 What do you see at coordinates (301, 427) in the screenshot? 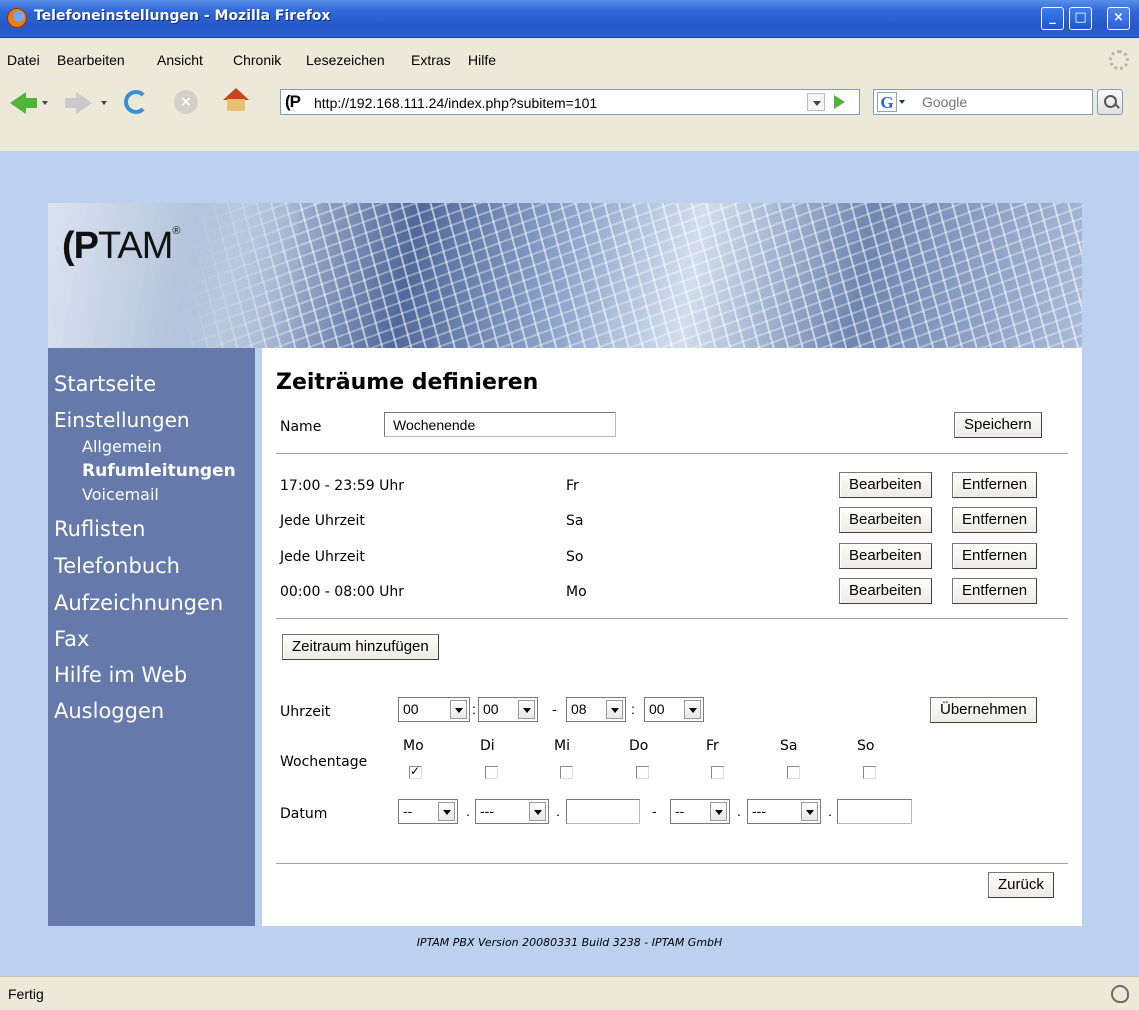
I see `name-label: Name` at bounding box center [301, 427].